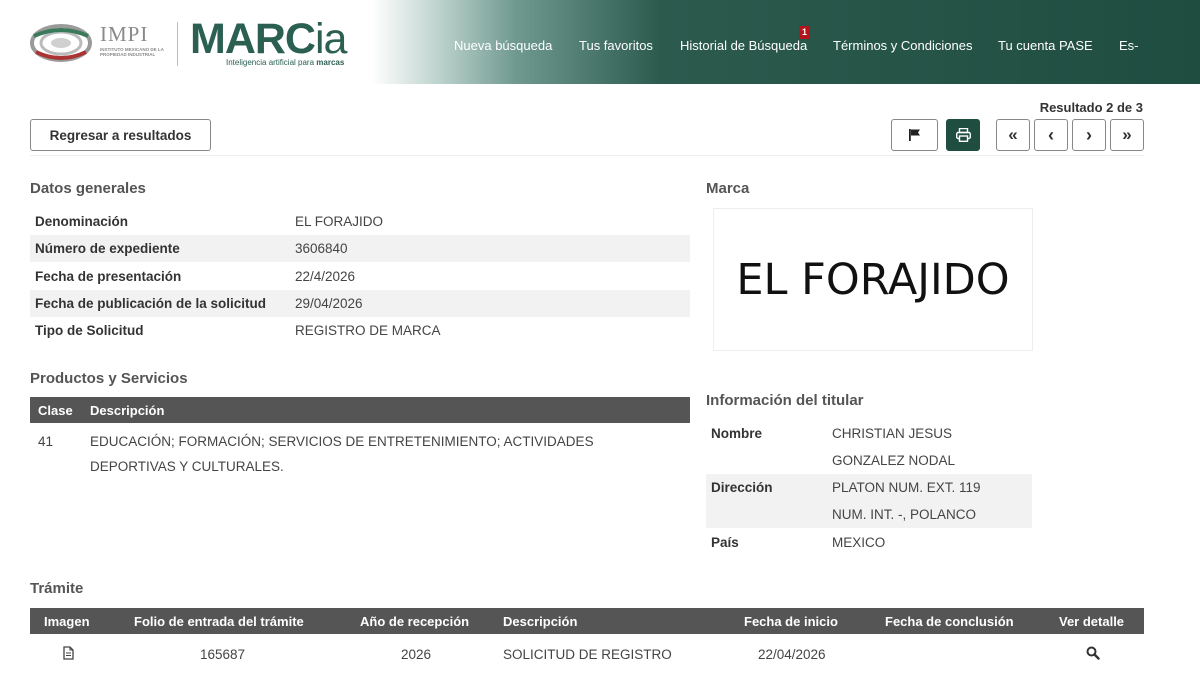  I want to click on datos-generales-title: Datos generales, so click(88, 188).